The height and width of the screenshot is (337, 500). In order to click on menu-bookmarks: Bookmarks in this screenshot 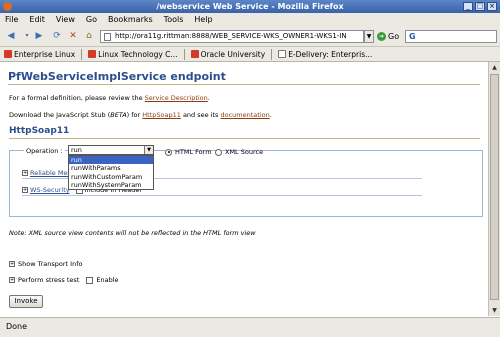, I will do `click(130, 19)`.